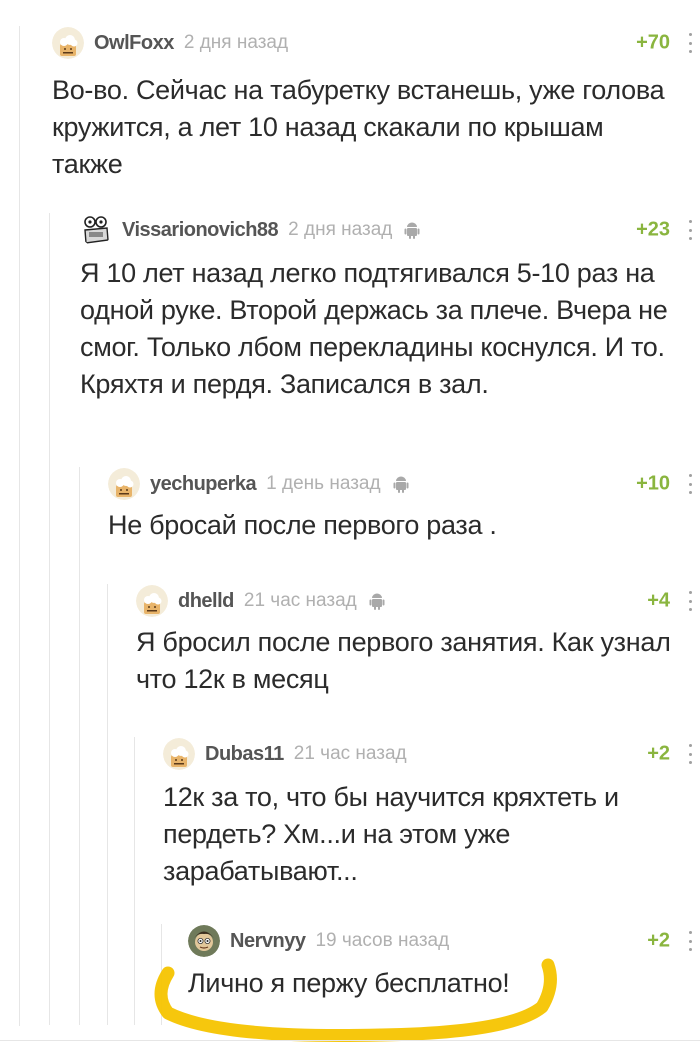  What do you see at coordinates (134, 43) in the screenshot?
I see `username: OwlFoxx` at bounding box center [134, 43].